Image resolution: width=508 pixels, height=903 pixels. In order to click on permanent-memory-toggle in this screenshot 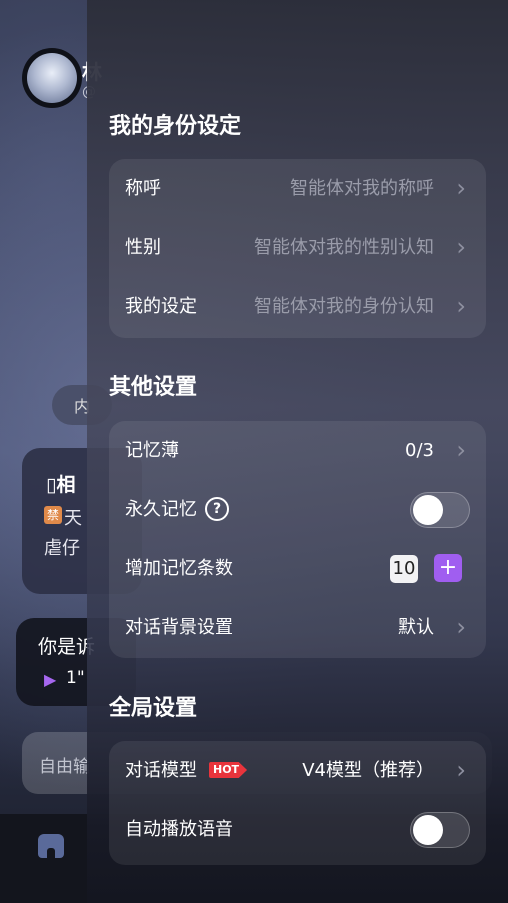, I will do `click(440, 510)`.